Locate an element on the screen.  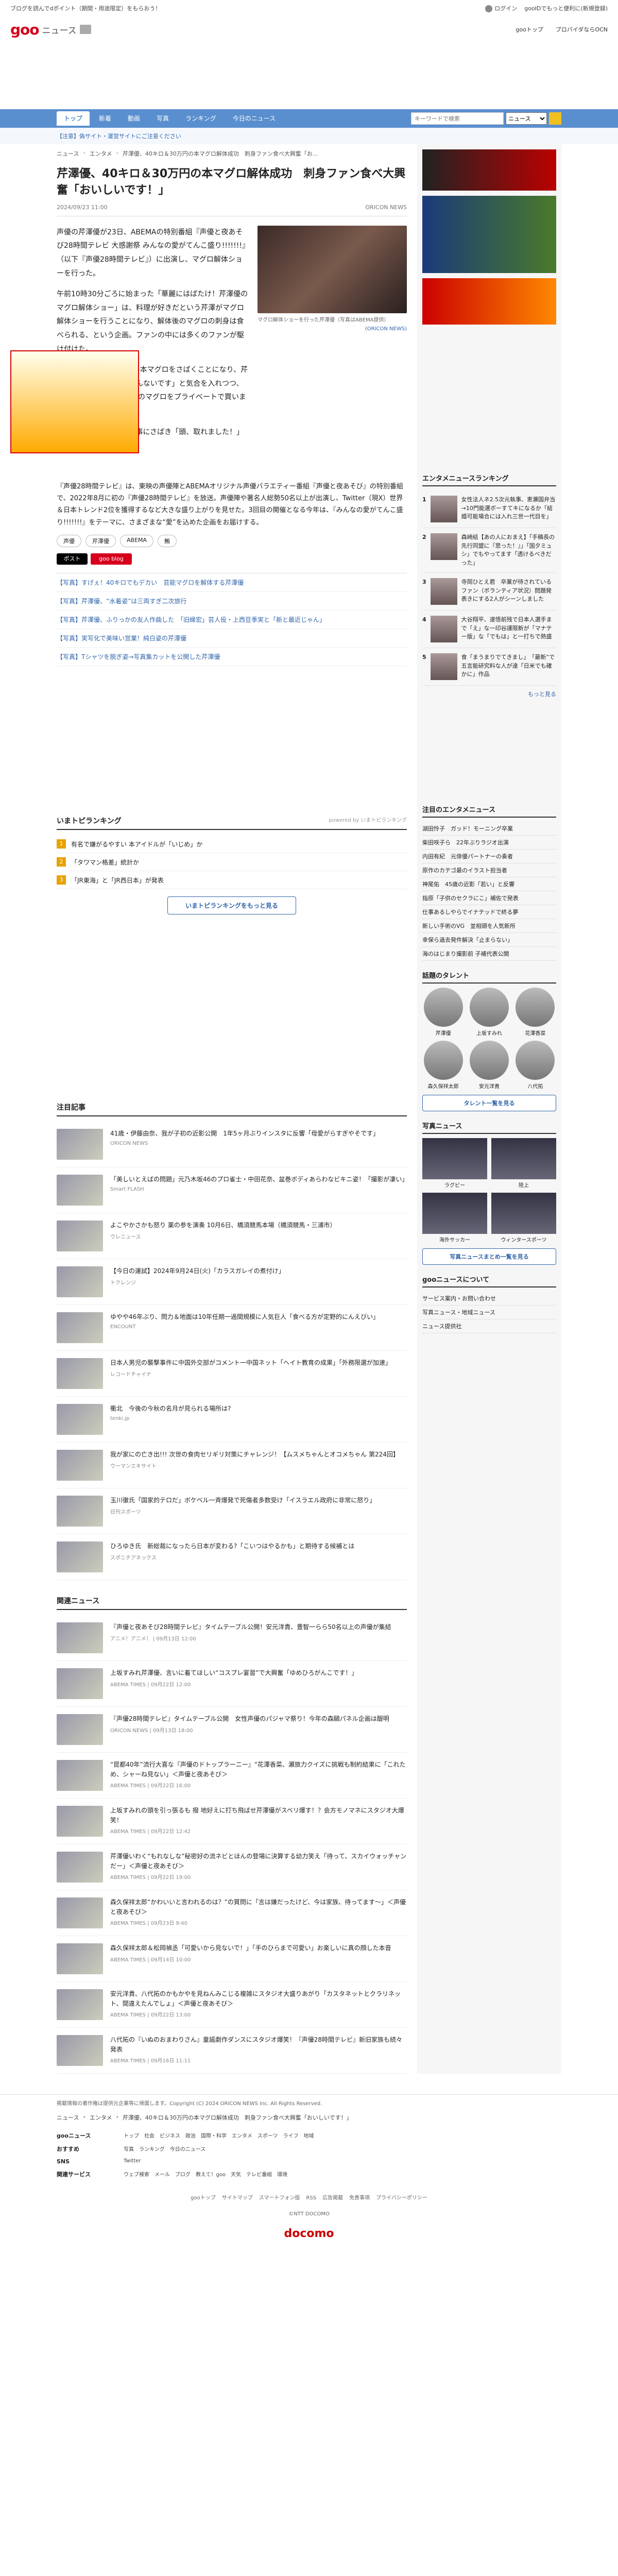
share-x-button: ポスト is located at coordinates (72, 559).